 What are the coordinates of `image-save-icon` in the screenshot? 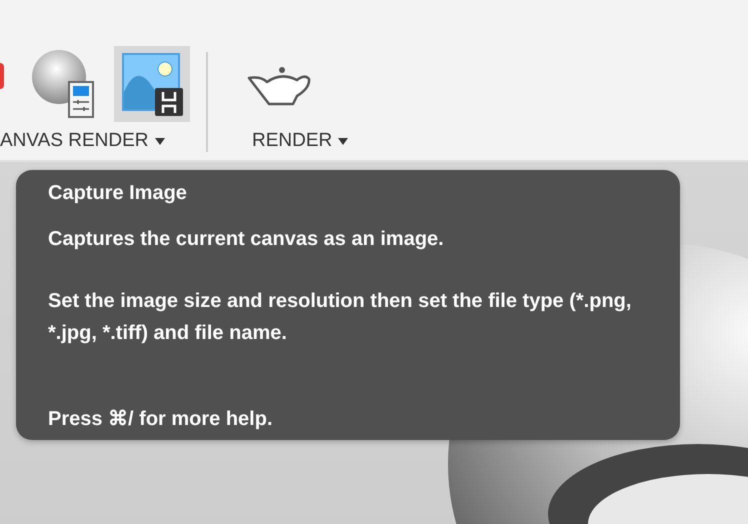 It's located at (152, 84).